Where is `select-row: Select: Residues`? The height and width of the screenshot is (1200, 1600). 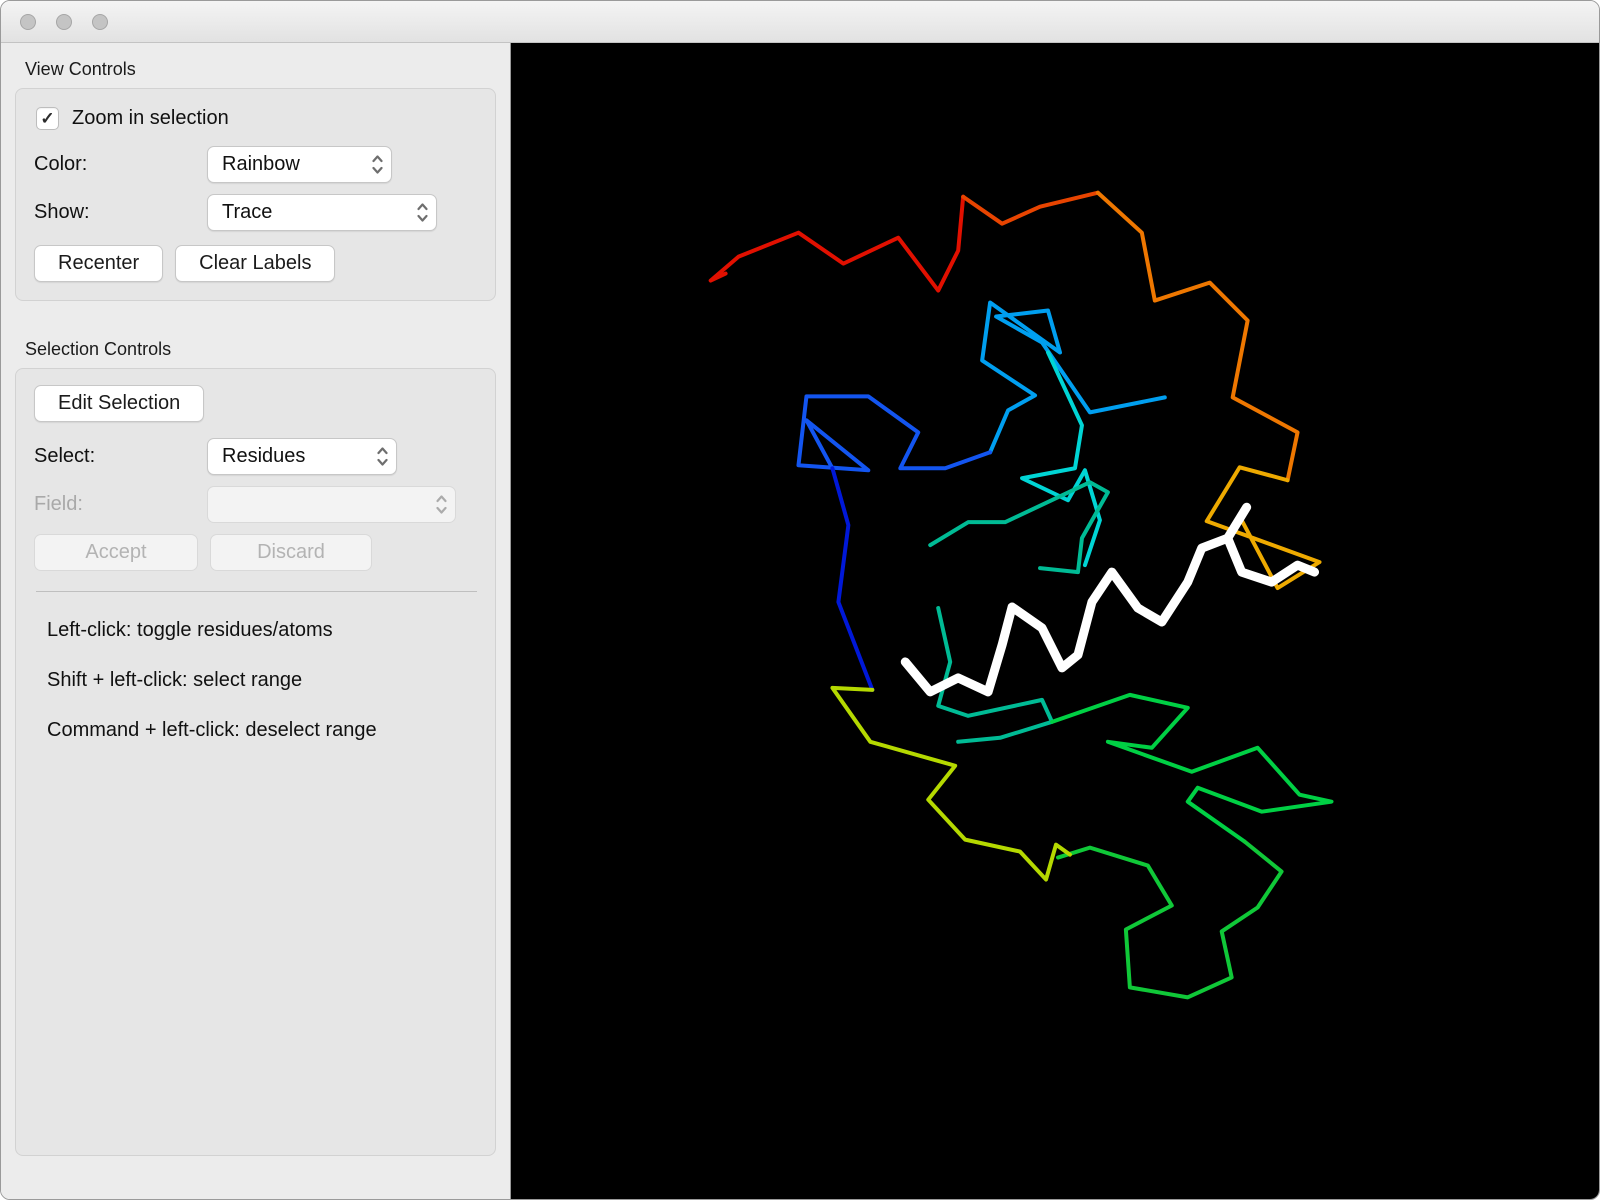
select-row: Select: Residues is located at coordinates (256, 456).